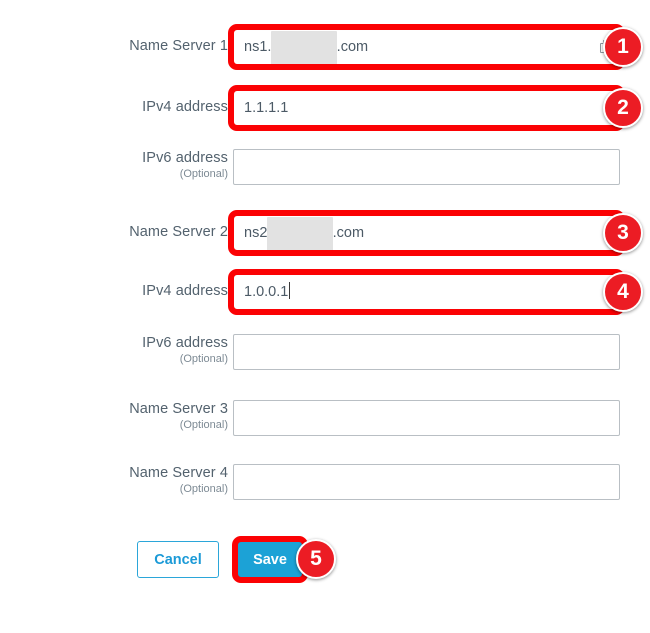 The width and height of the screenshot is (650, 633). I want to click on save-button: Save, so click(270, 559).